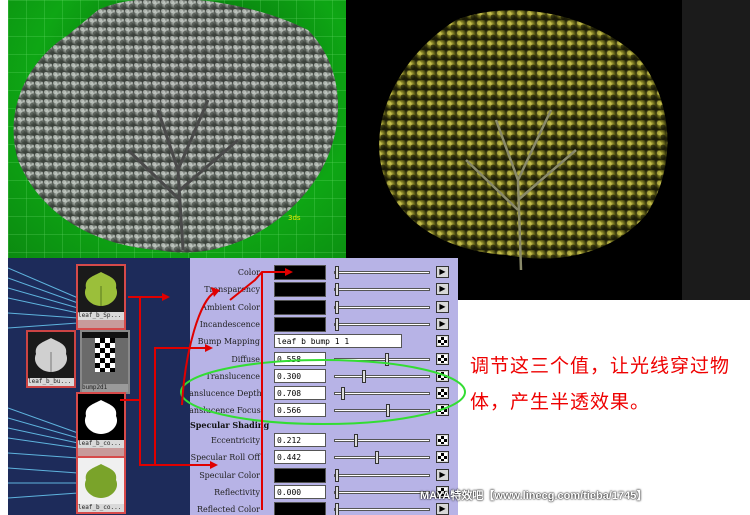 The width and height of the screenshot is (750, 515). Describe the element at coordinates (716, 150) in the screenshot. I see `render-view-border` at that location.